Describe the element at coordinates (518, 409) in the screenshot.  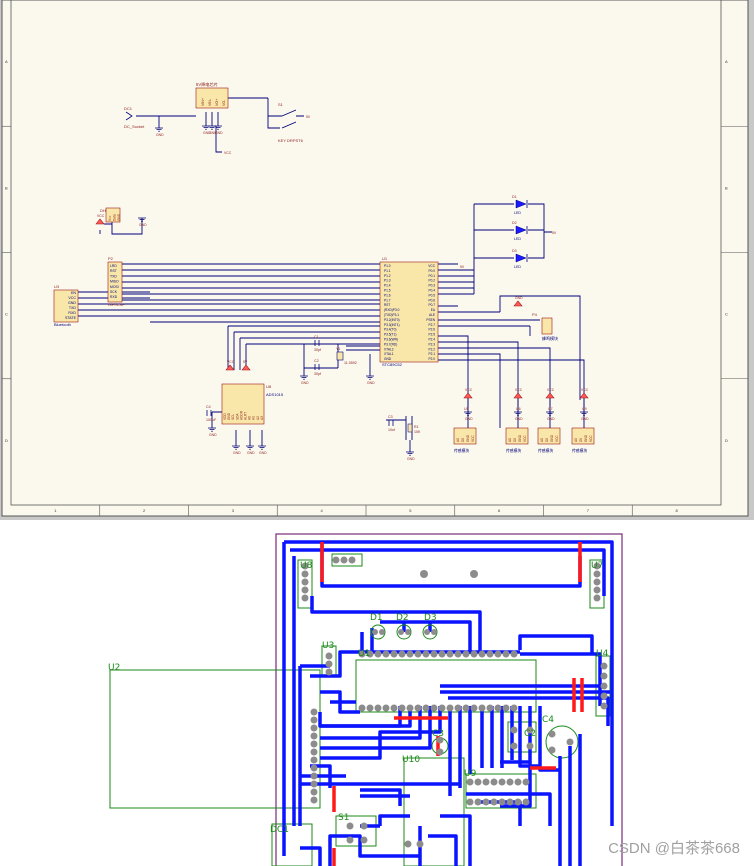
I see `sensor-ref: U6` at that location.